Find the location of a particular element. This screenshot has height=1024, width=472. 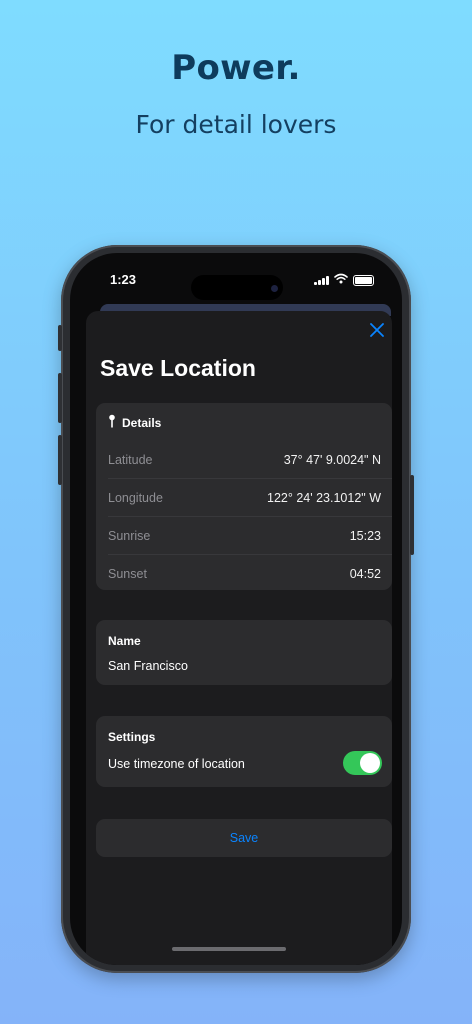

battery-icon is located at coordinates (363, 280).